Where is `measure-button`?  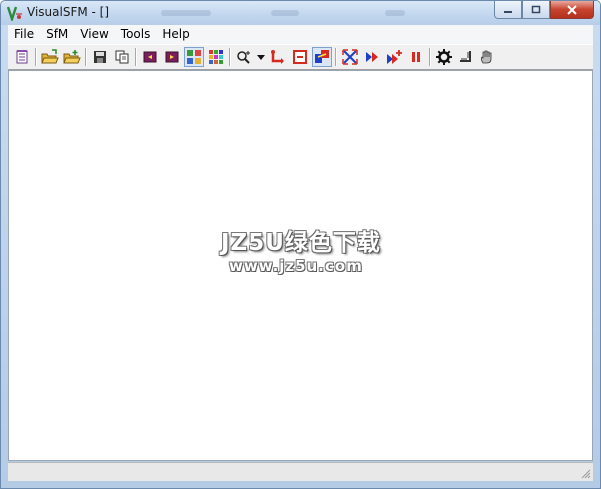
measure-button is located at coordinates (466, 57).